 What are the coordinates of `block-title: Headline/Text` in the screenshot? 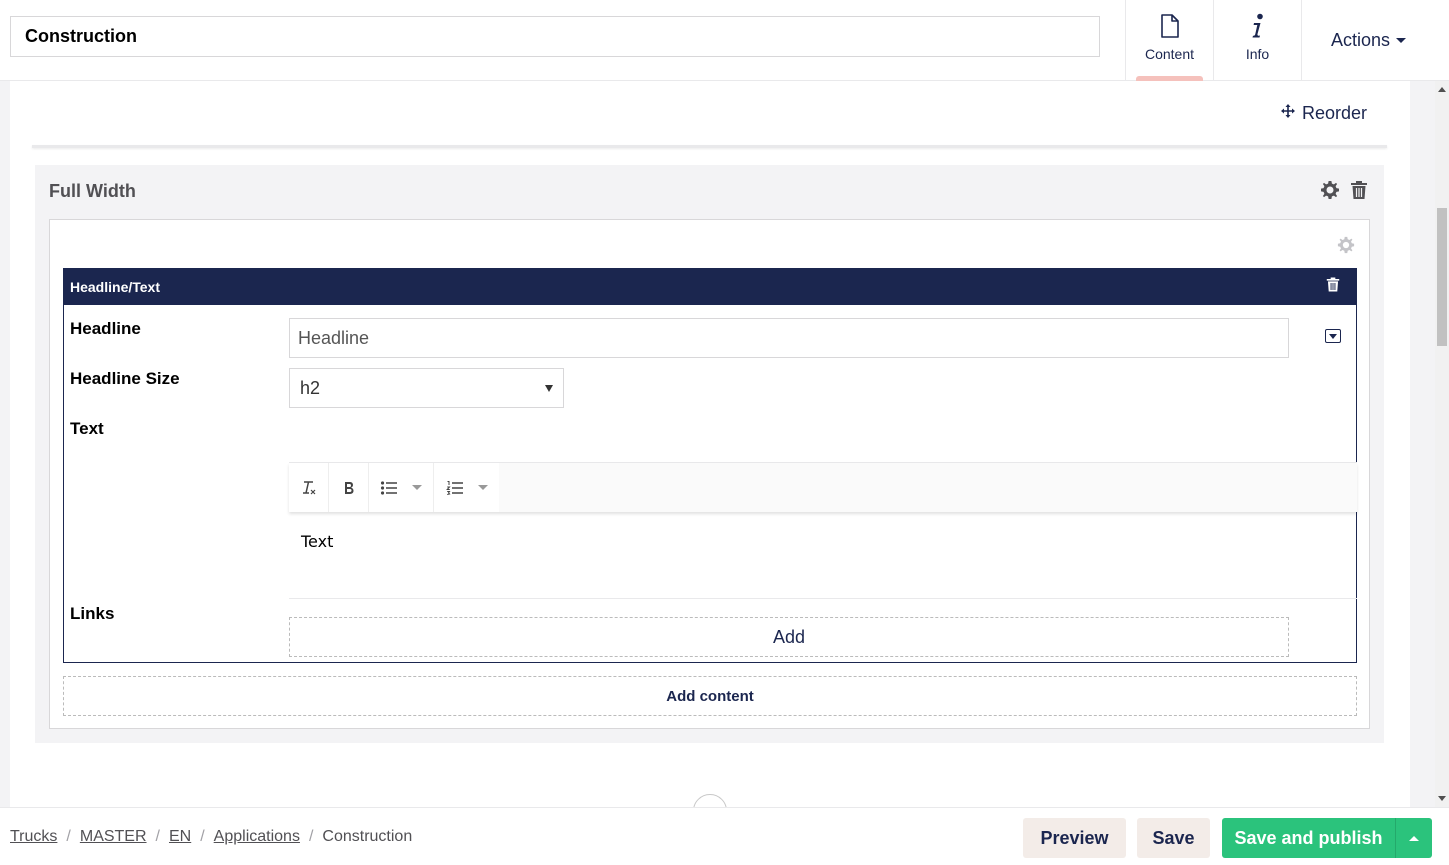 It's located at (115, 287).